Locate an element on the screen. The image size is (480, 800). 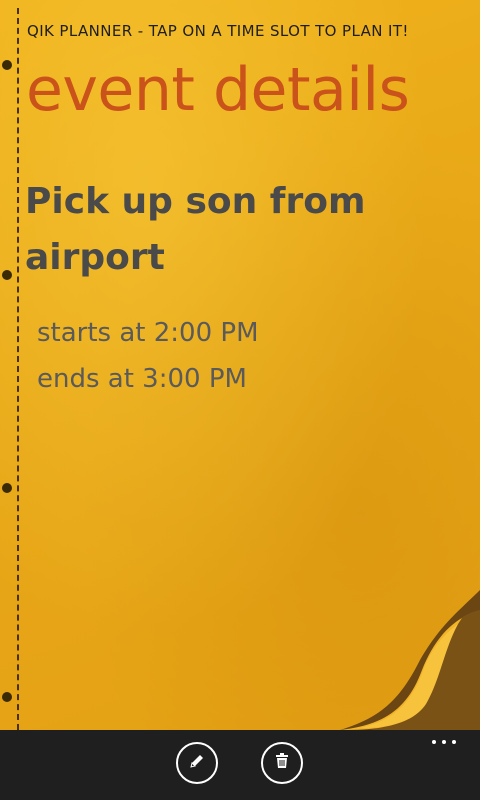
event-end-time: ends at 3:00 PM is located at coordinates (142, 379).